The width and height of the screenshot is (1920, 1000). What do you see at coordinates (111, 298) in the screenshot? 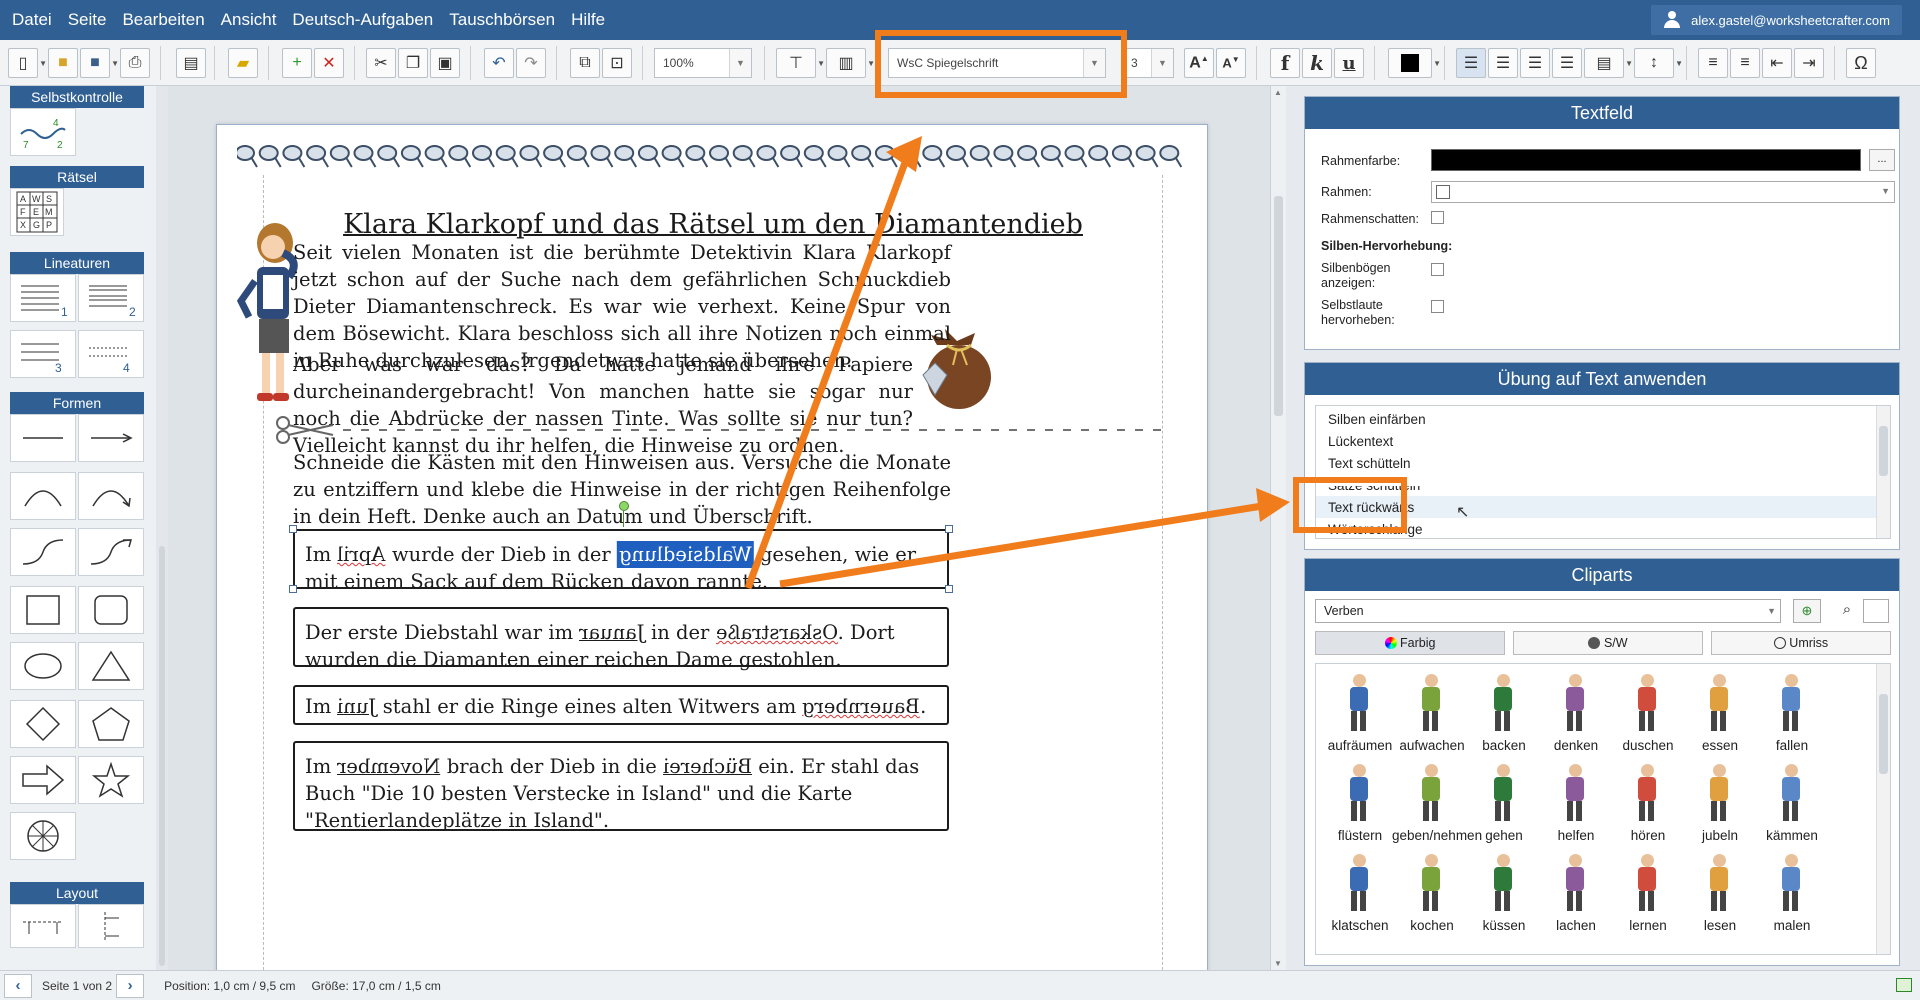
I see `lineatur-2-tile: 2` at bounding box center [111, 298].